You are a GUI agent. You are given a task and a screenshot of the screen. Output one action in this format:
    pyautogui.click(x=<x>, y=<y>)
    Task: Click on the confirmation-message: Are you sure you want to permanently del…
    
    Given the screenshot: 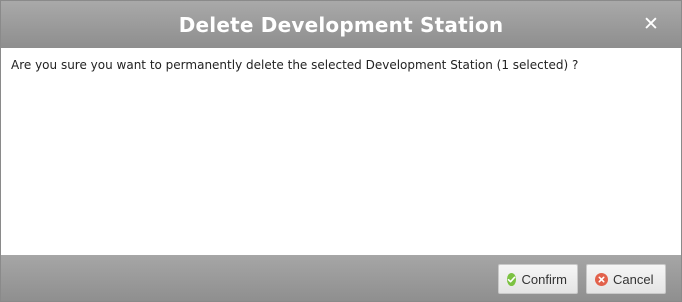 What is the action you would take?
    pyautogui.click(x=295, y=65)
    